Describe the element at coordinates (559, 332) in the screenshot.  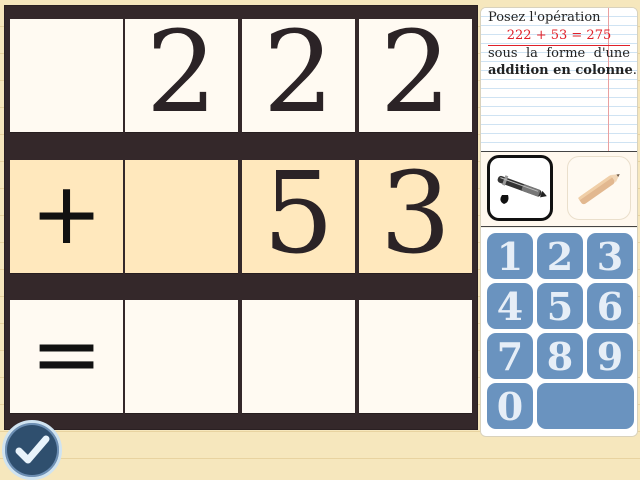
I see `number-keypad: 1 2 3 4 5 6 7 8 9 0` at that location.